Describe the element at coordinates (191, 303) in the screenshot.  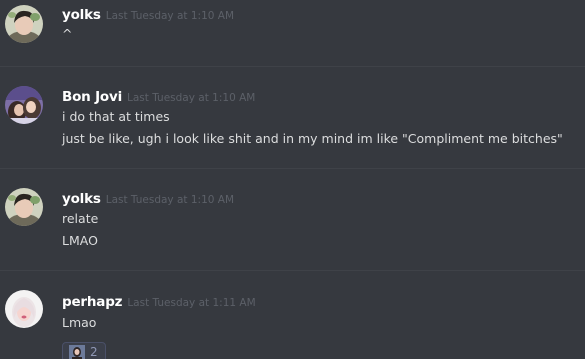
I see `timestamp: Last Tuesday at 1:11 AM` at that location.